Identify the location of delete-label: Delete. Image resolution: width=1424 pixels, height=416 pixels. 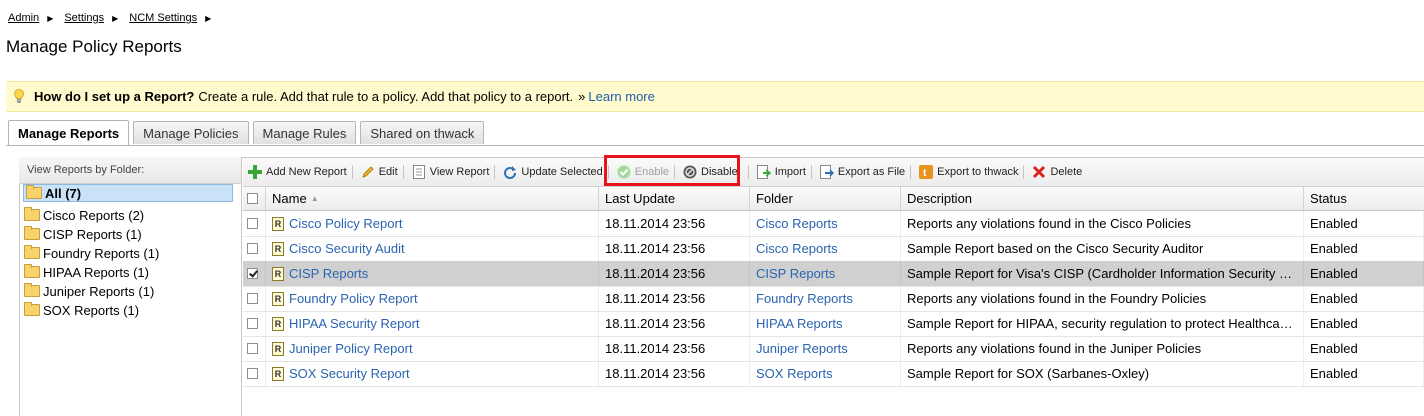
(1066, 172).